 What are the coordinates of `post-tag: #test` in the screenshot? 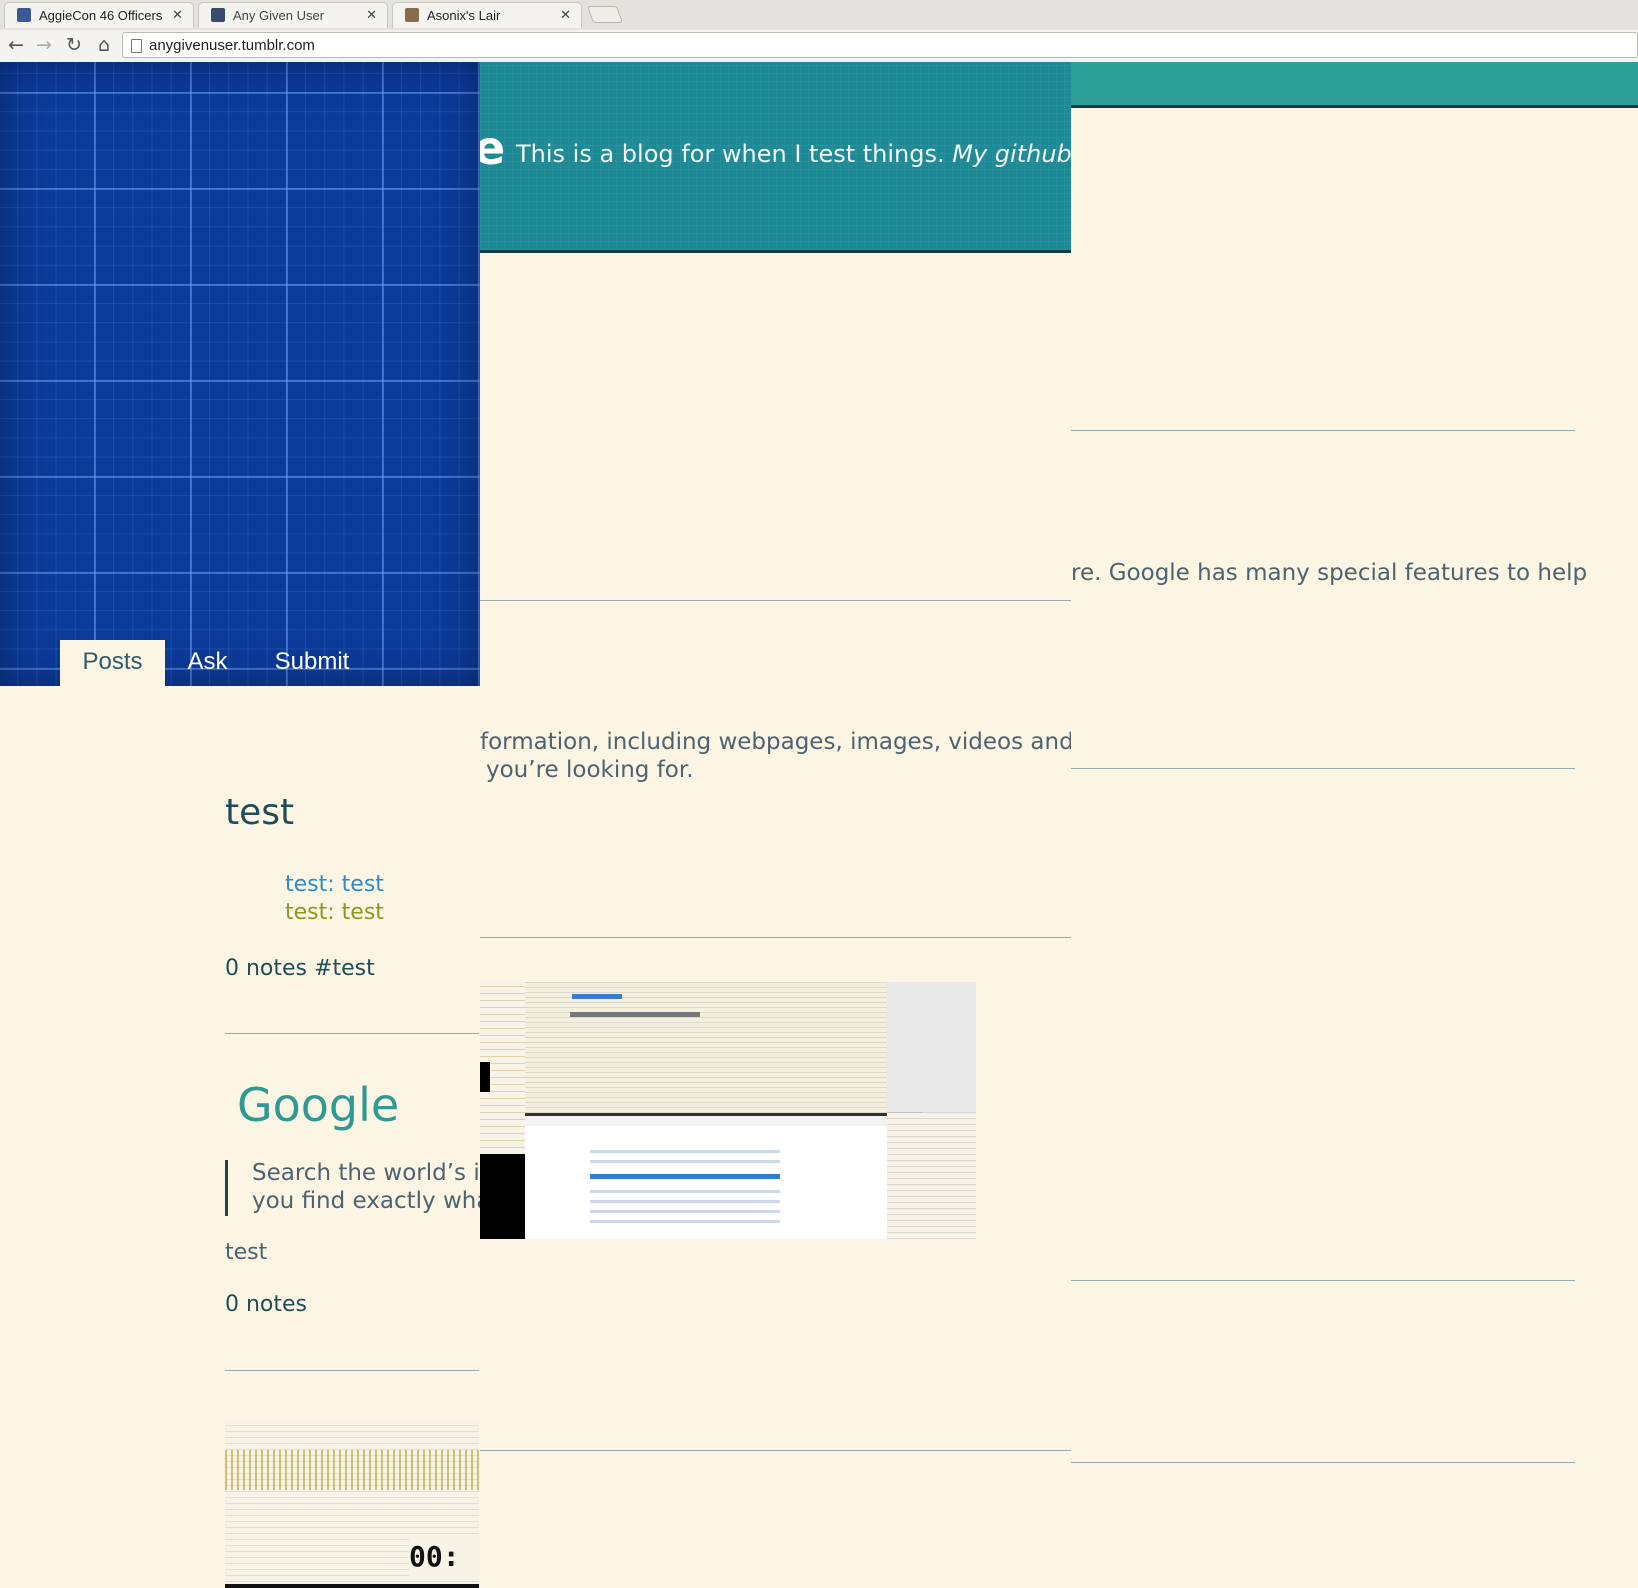 It's located at (344, 968).